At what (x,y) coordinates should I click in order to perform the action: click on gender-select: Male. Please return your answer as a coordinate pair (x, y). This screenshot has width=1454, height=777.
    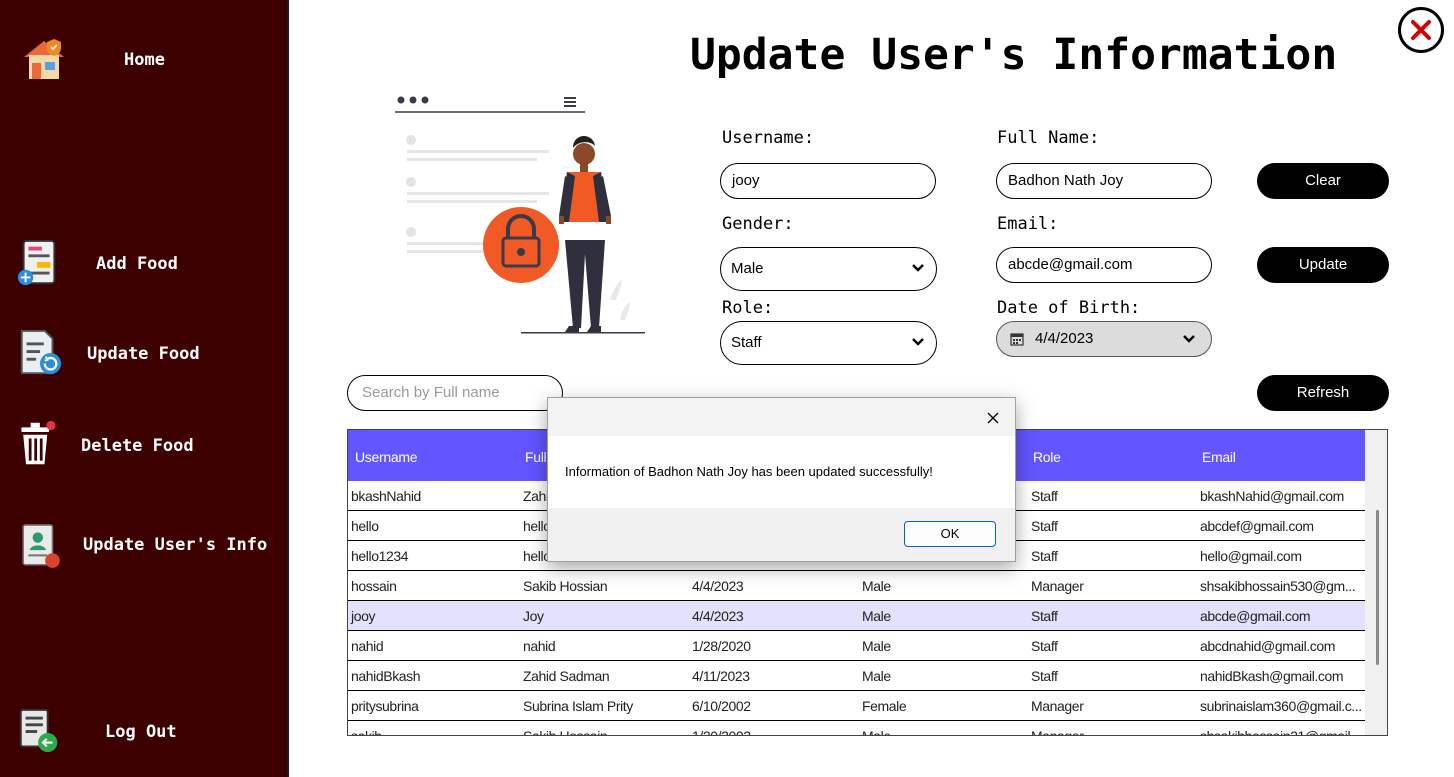
    Looking at the image, I should click on (828, 269).